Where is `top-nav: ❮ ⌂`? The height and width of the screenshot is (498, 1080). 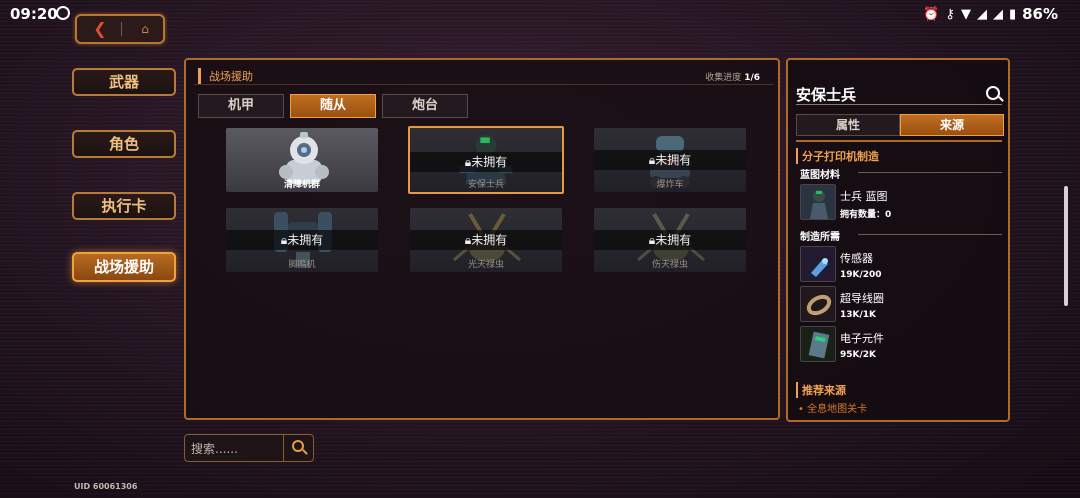 top-nav: ❮ ⌂ is located at coordinates (120, 29).